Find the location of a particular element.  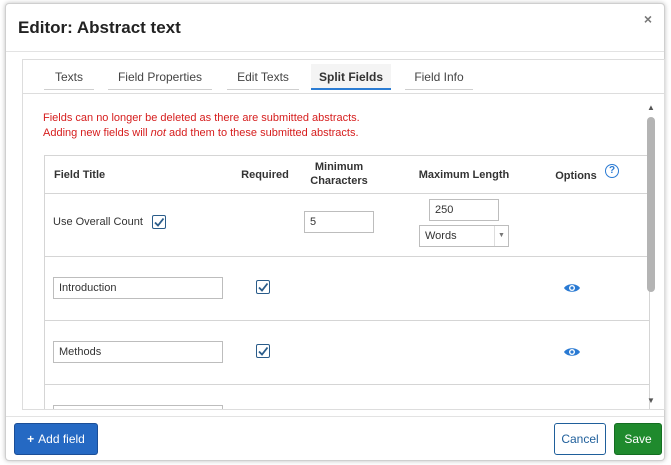

header-options: Options is located at coordinates (576, 176).